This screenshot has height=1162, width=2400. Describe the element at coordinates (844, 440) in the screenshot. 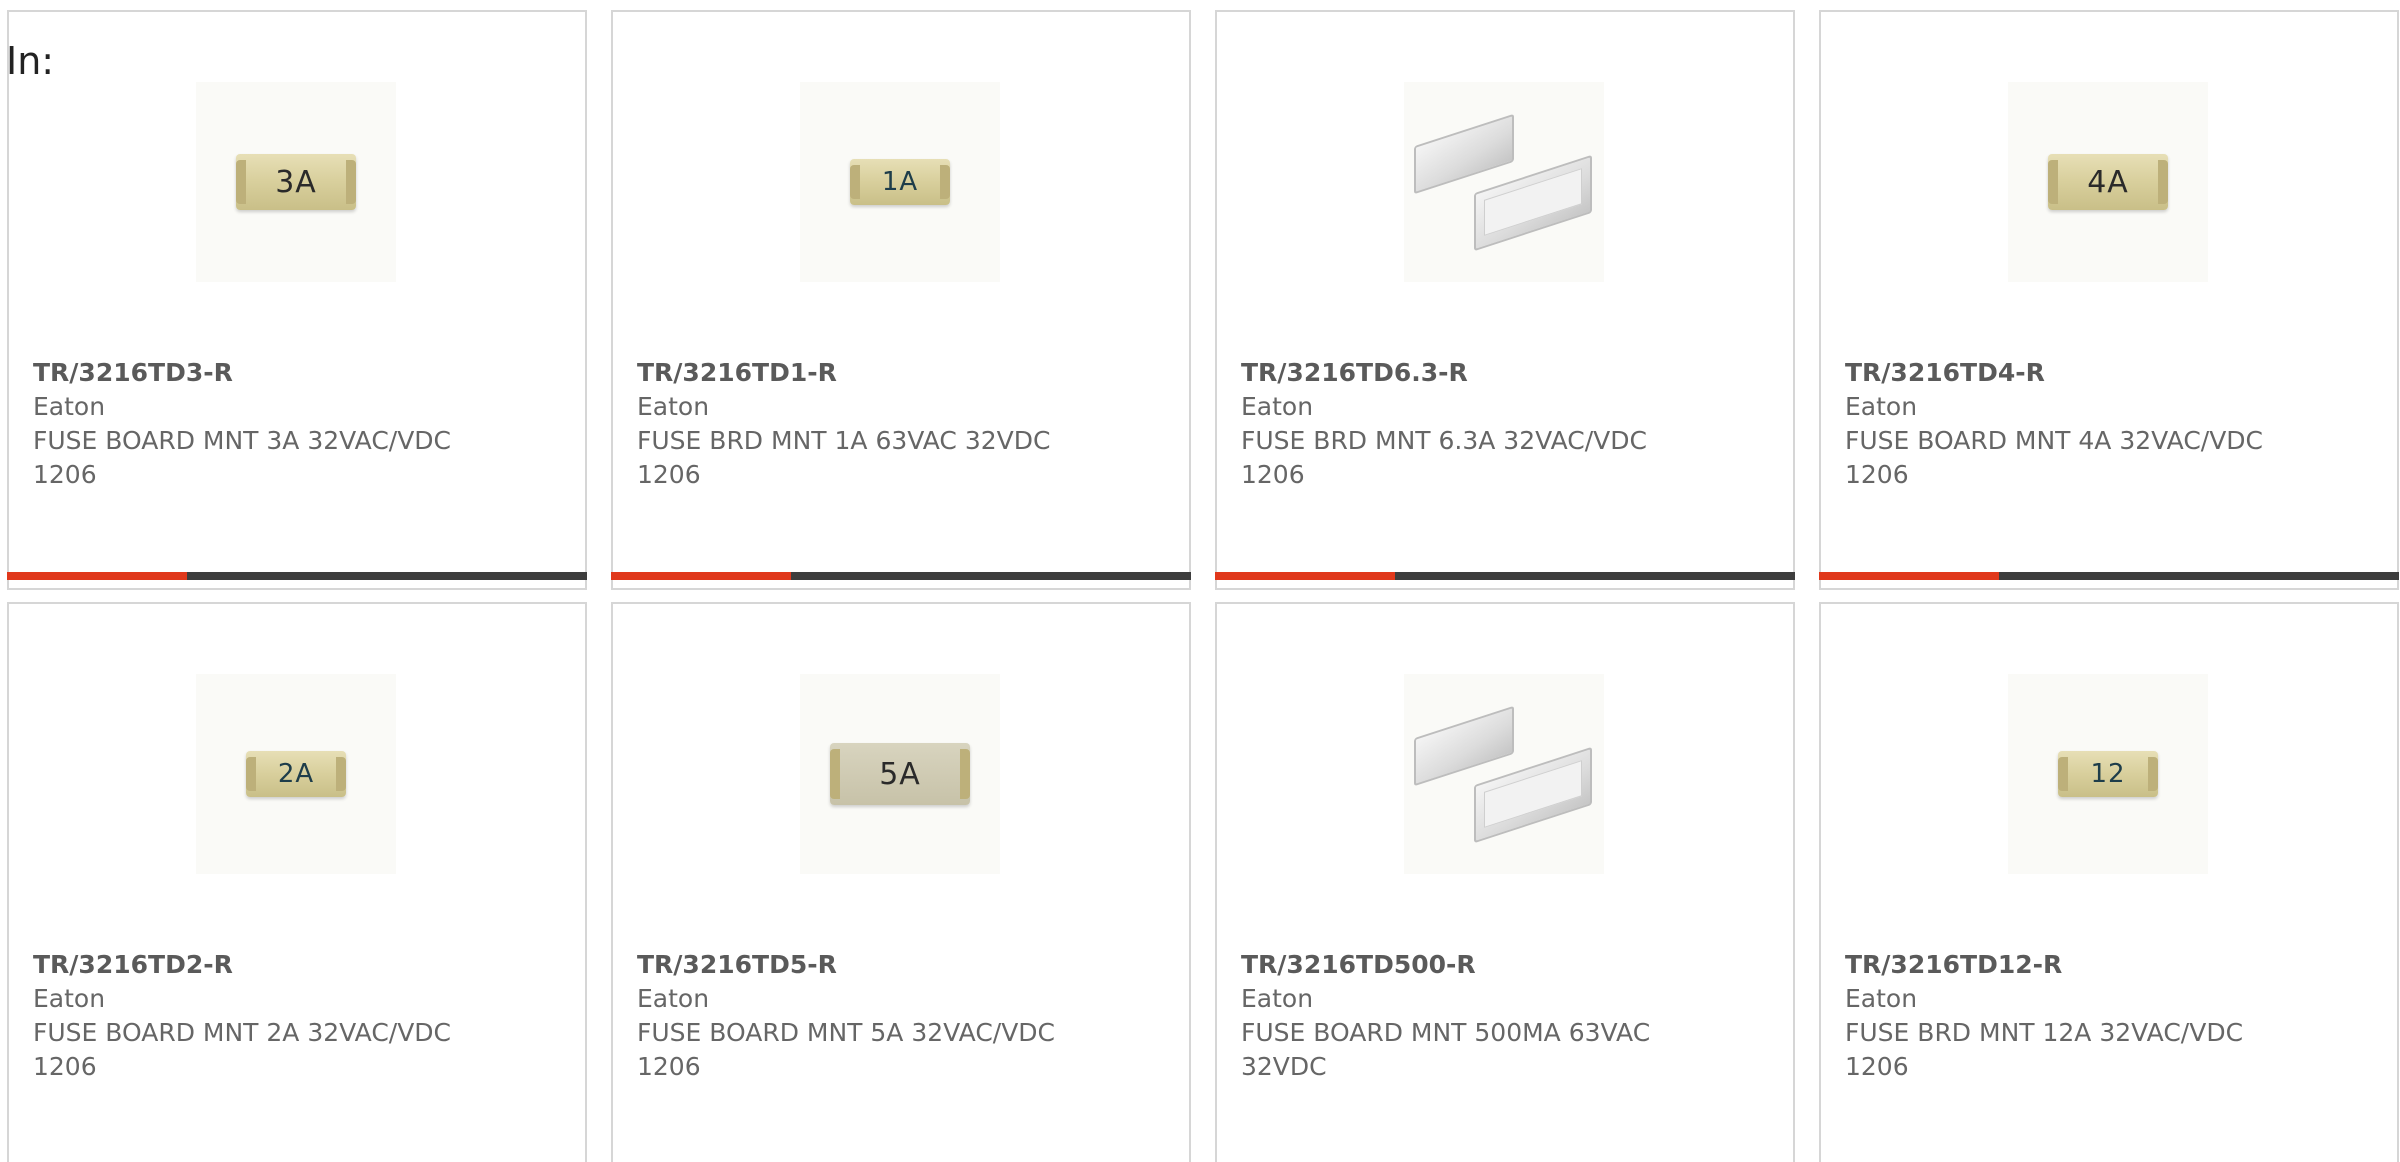

I see `description: FUSE BRD MNT 1A 63VAC 32VDC` at that location.